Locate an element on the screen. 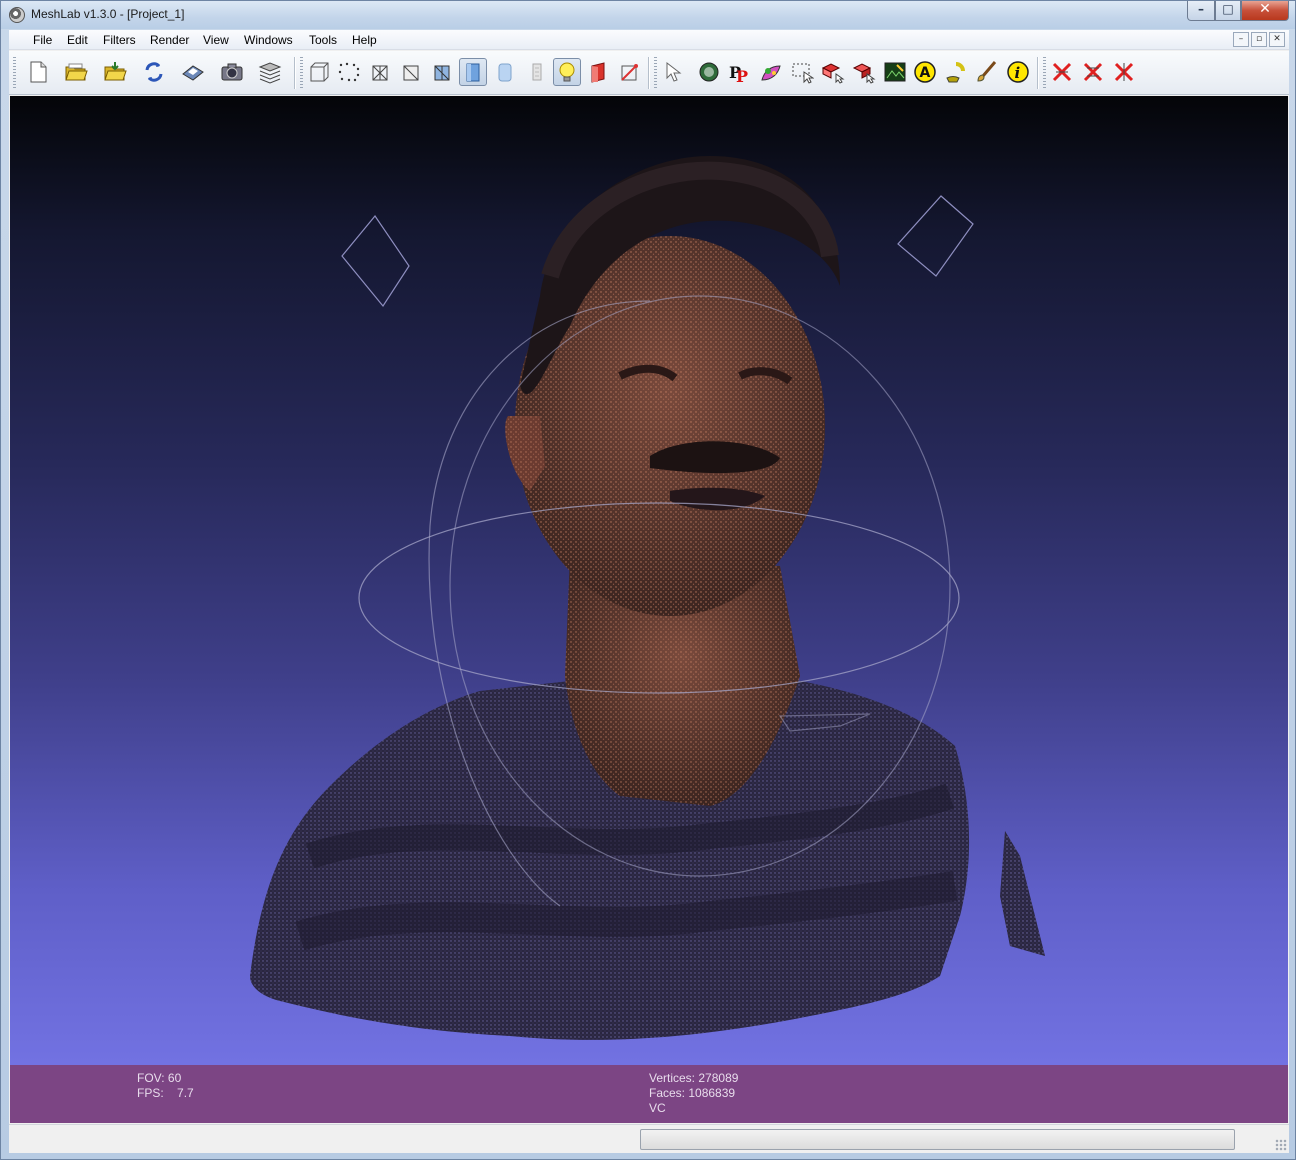 The width and height of the screenshot is (1296, 1160). svg-text: A is located at coordinates (925, 73).